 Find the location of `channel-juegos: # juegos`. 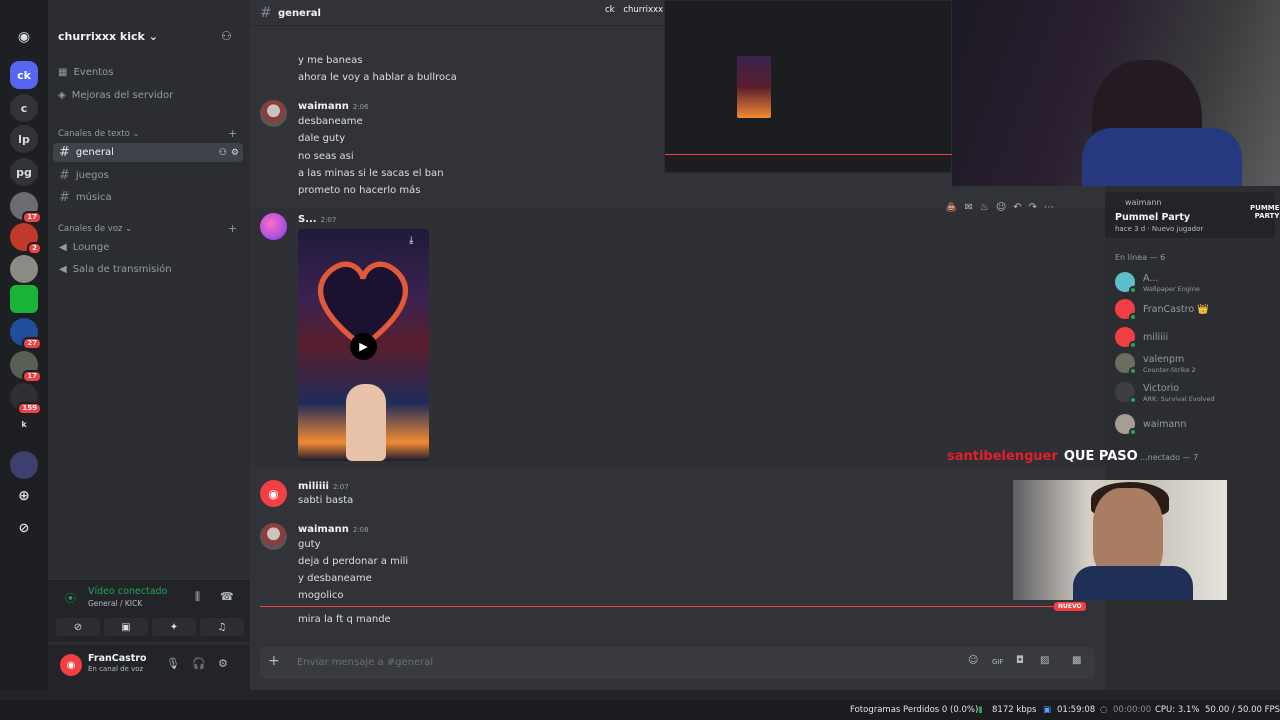

channel-juegos: # juegos is located at coordinates (148, 175).